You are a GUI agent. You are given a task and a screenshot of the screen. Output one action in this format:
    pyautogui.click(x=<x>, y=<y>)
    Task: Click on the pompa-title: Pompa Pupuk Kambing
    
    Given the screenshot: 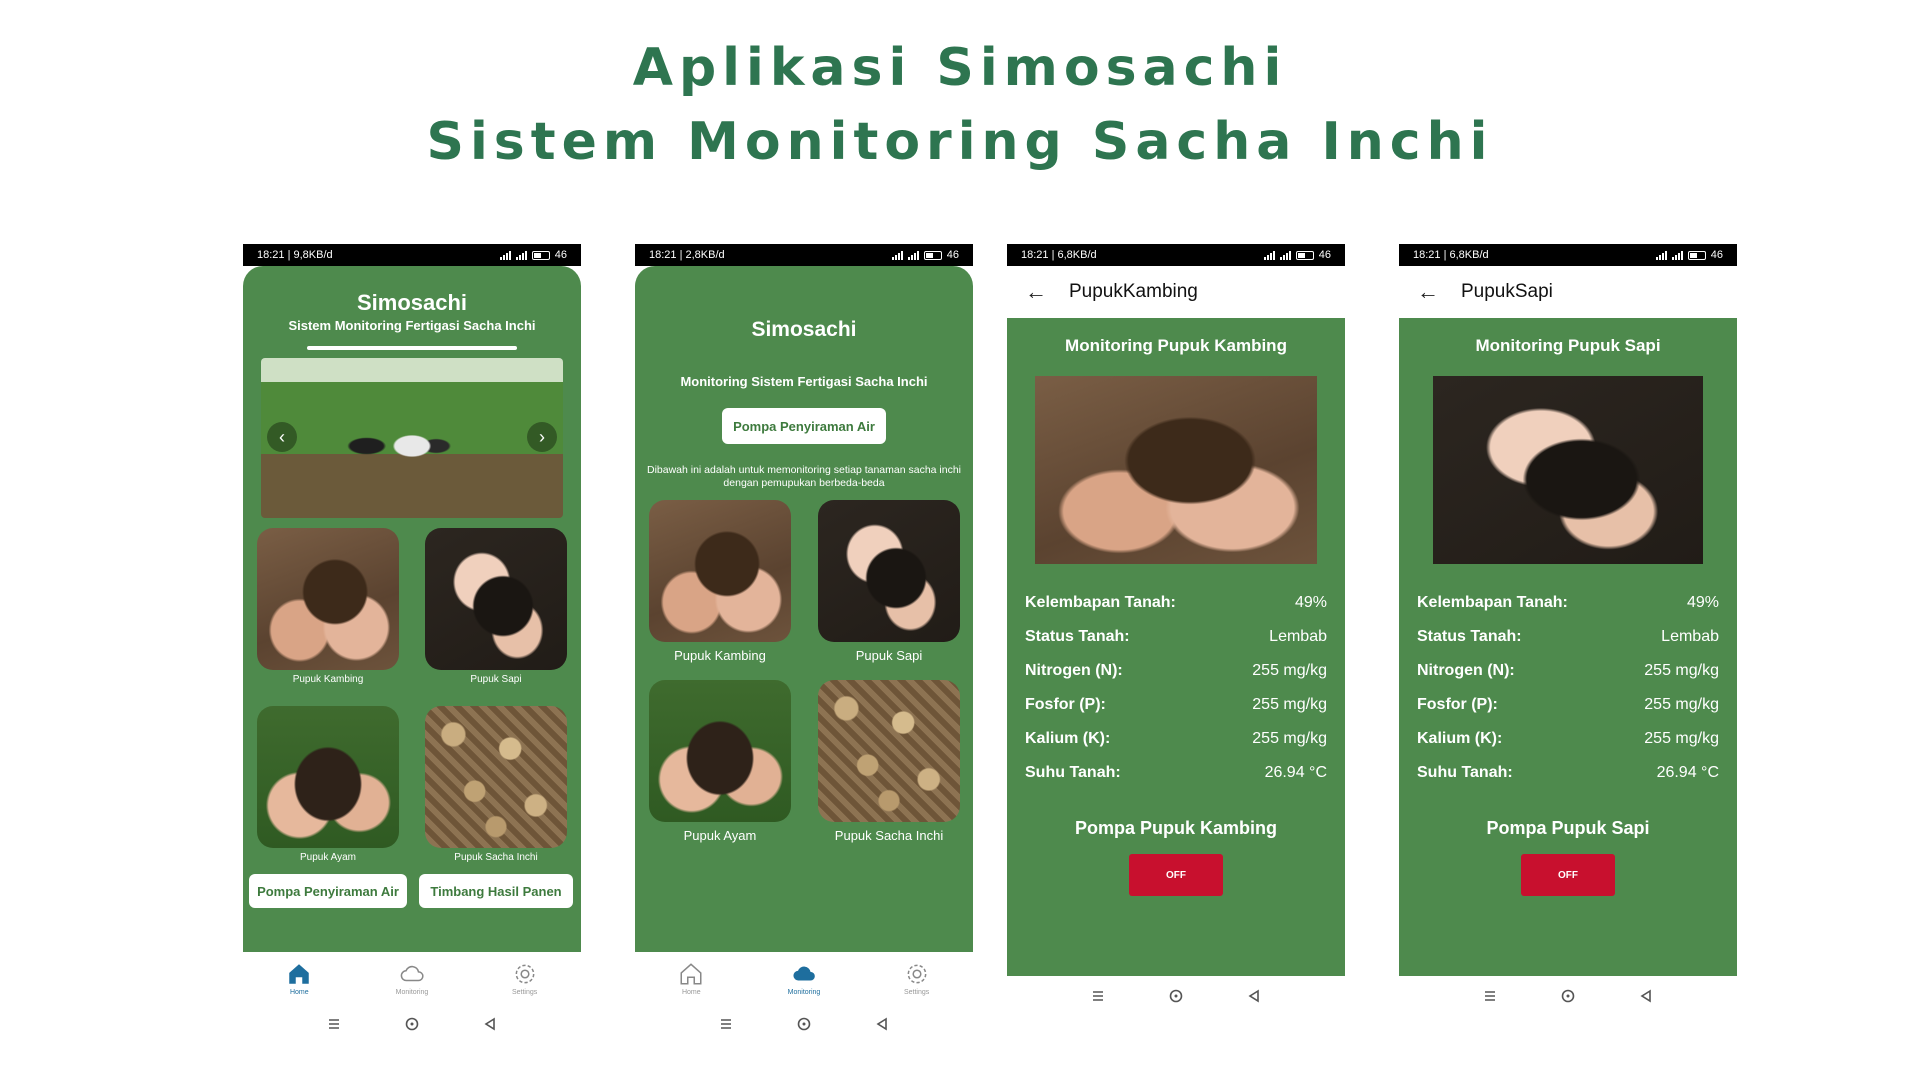 What is the action you would take?
    pyautogui.click(x=1176, y=828)
    